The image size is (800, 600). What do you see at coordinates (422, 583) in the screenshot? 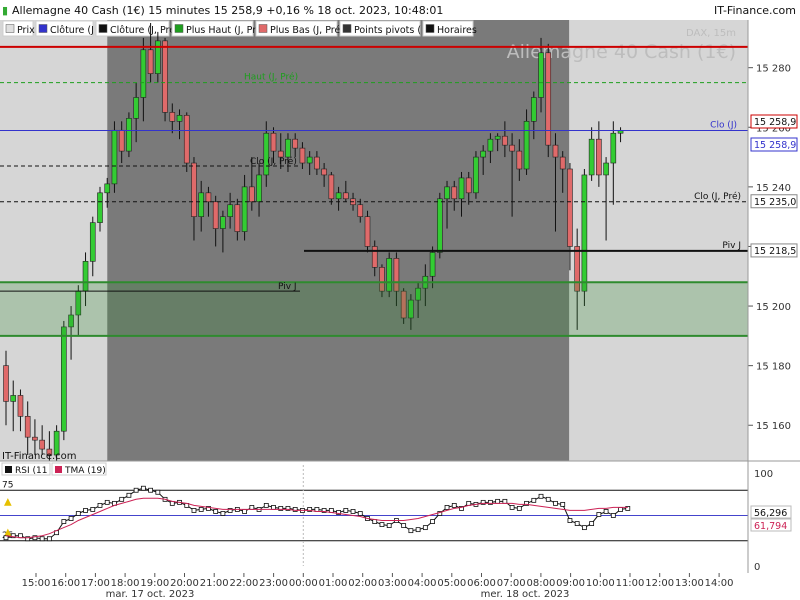
I see `time-tick-label: 04:00` at bounding box center [422, 583].